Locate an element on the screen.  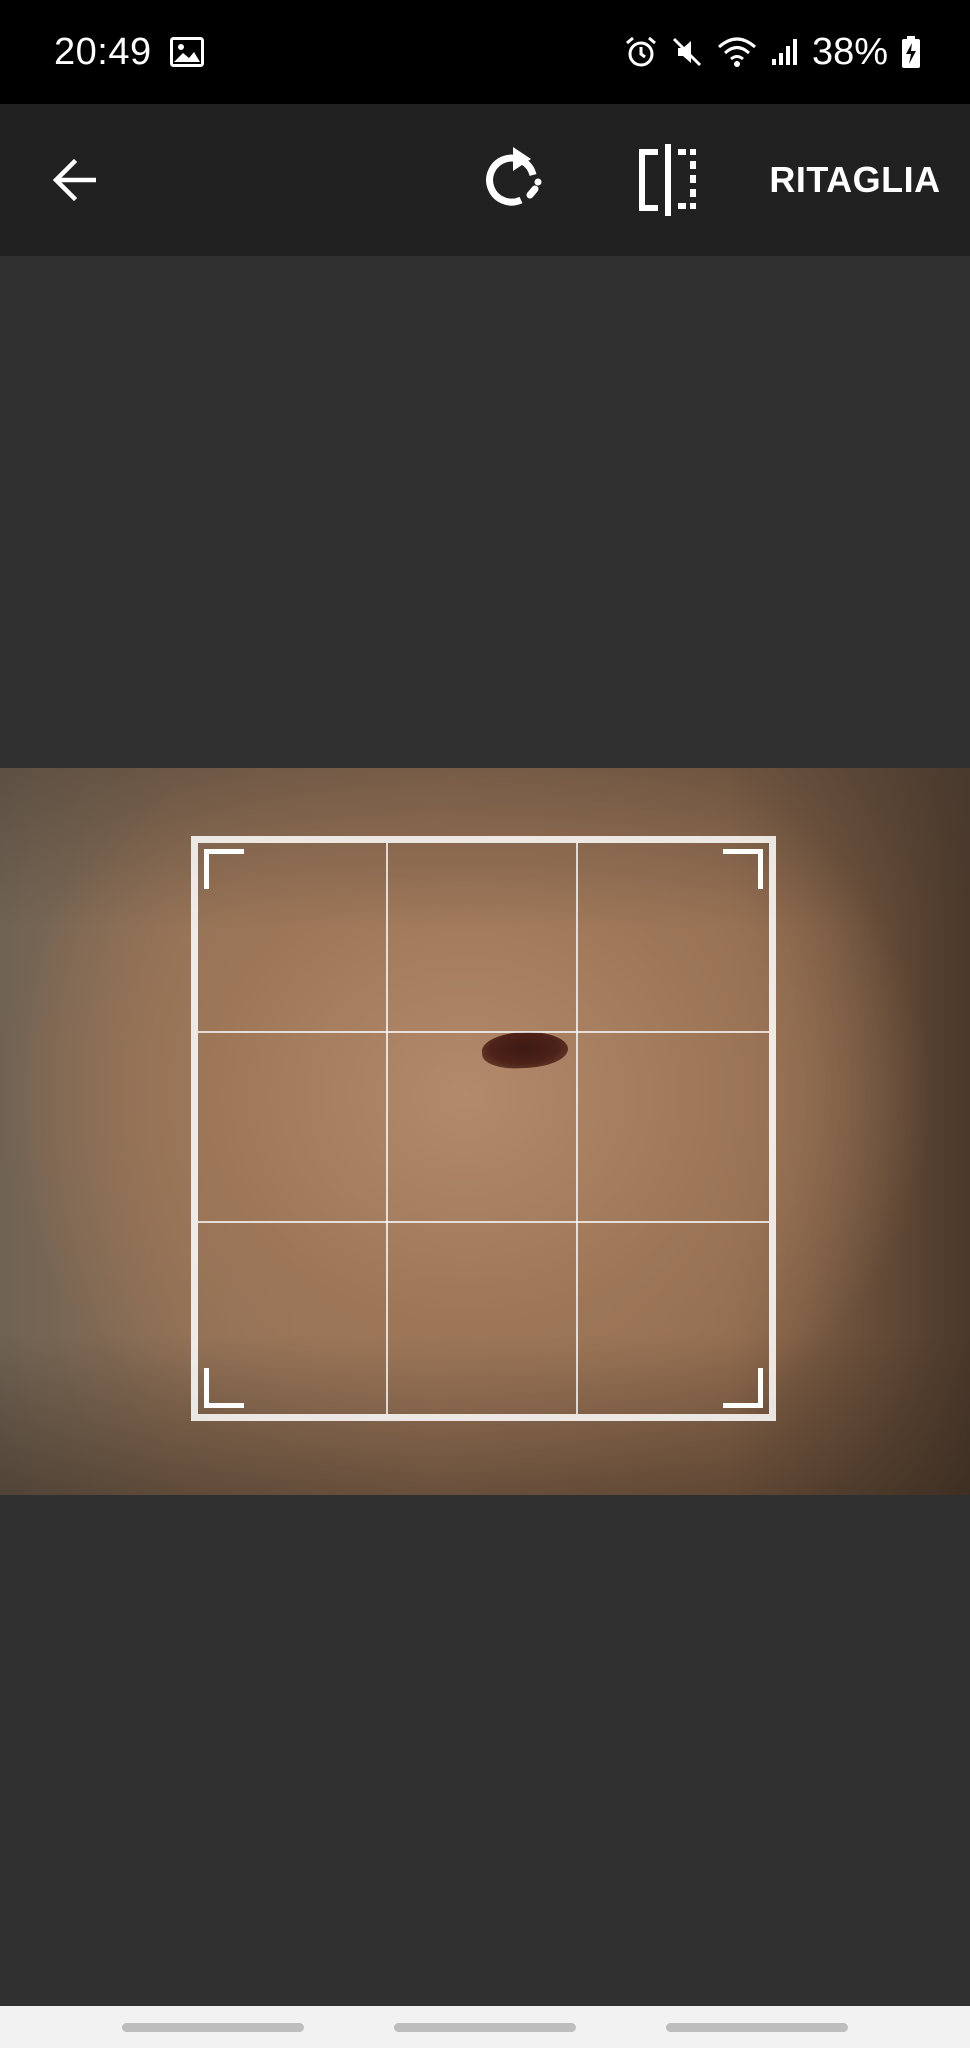
status-bar: 20:49 38% is located at coordinates (485, 52).